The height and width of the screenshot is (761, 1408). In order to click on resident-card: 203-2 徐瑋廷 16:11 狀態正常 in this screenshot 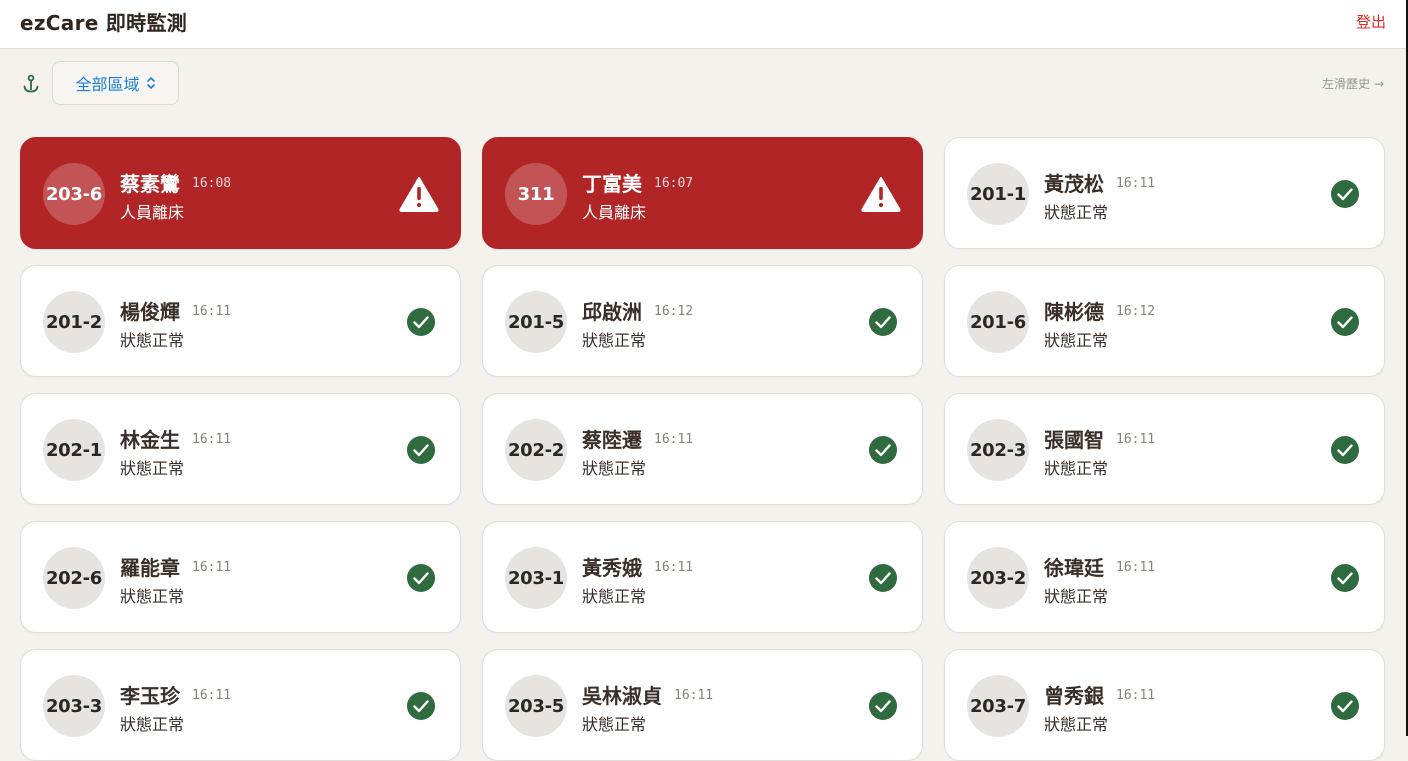, I will do `click(1164, 577)`.